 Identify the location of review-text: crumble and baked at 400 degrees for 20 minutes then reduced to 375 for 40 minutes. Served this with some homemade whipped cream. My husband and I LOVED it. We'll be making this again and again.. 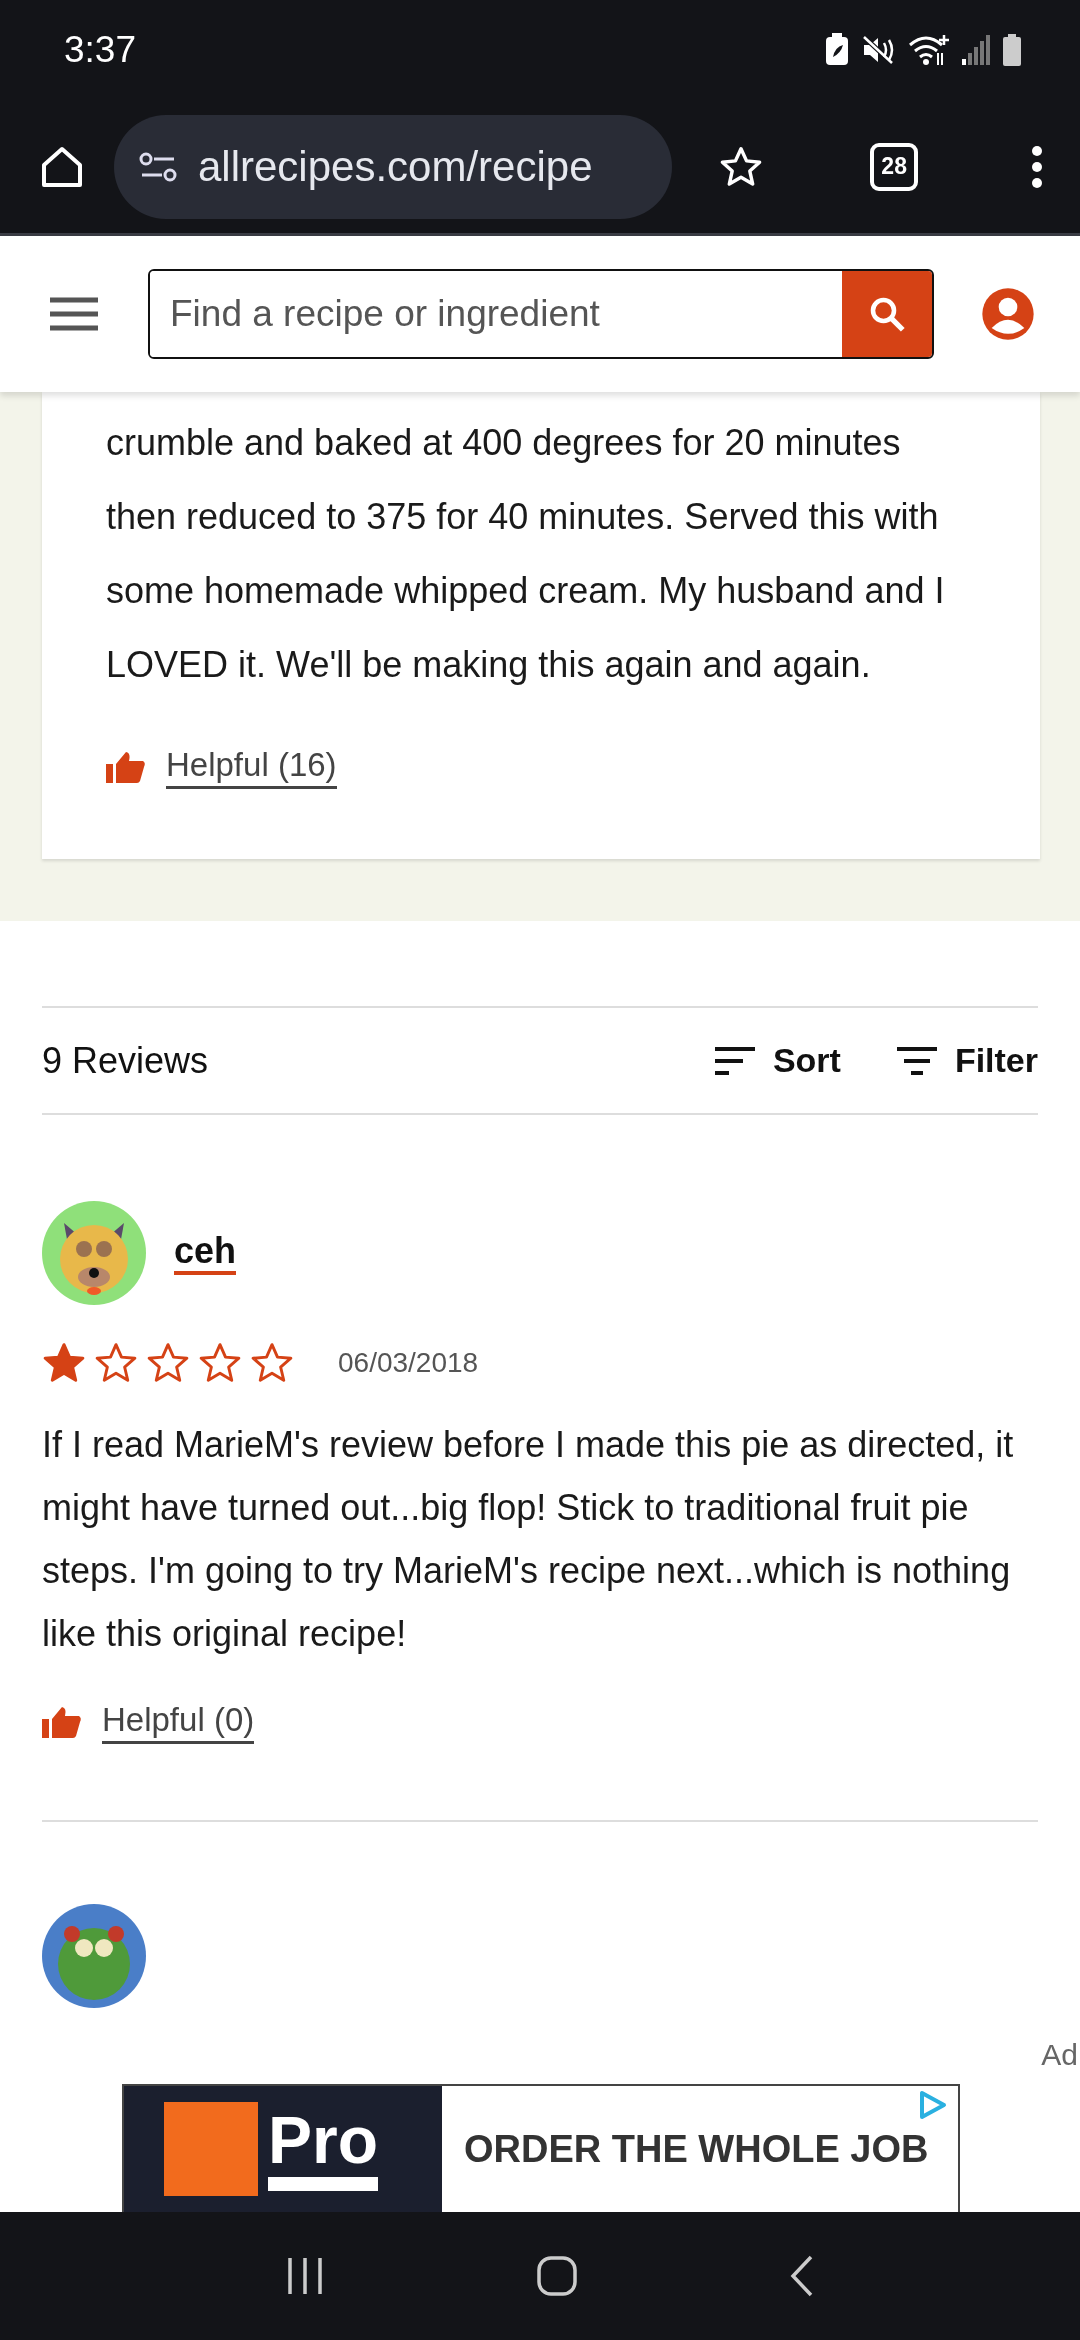
(526, 554).